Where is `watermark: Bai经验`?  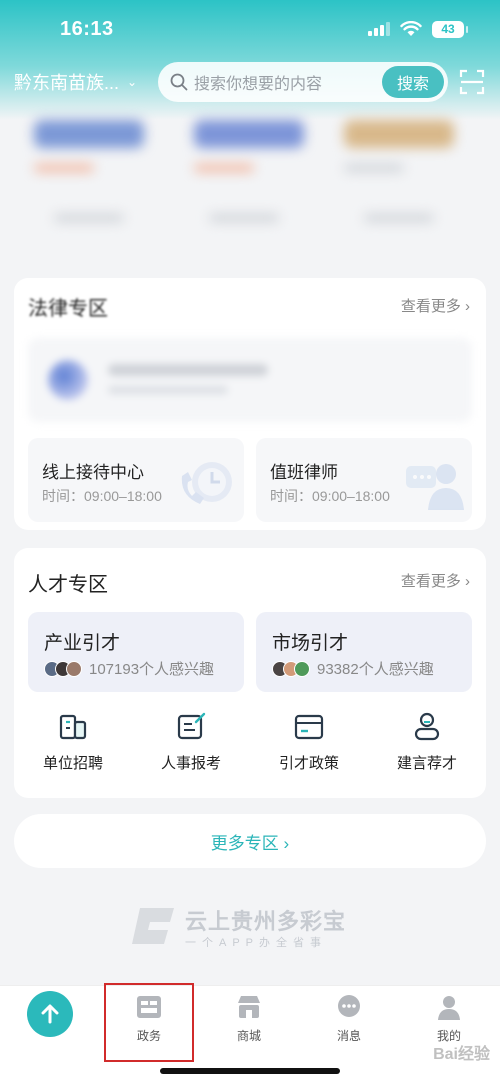 watermark: Bai经验 is located at coordinates (461, 1054).